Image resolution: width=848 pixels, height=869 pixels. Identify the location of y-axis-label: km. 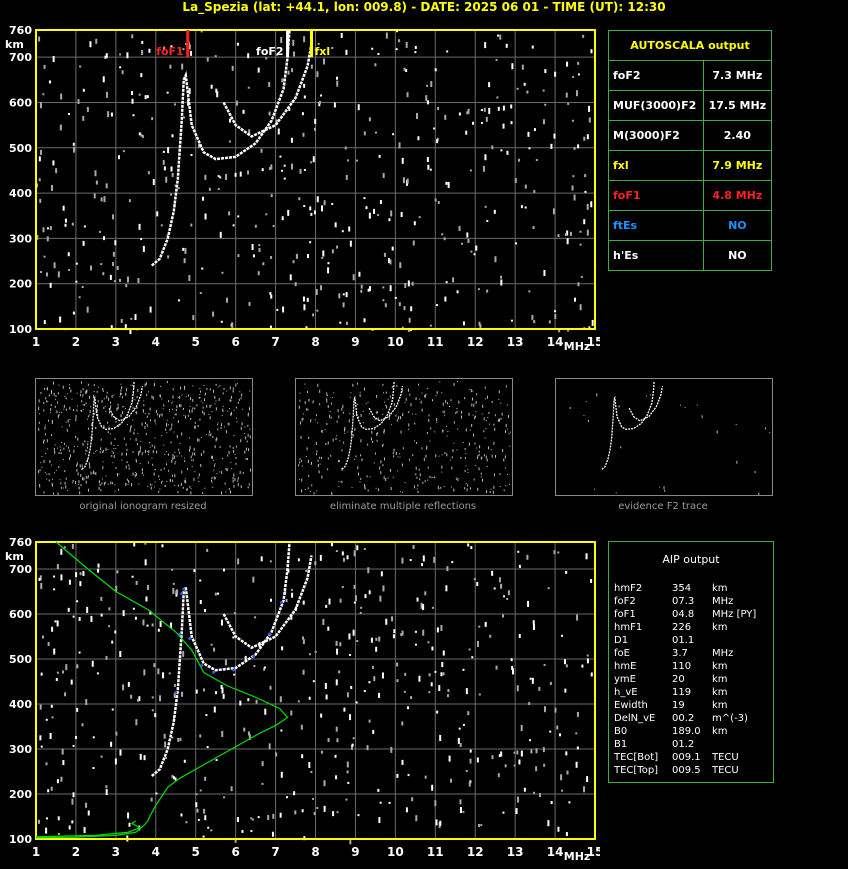
(14, 44).